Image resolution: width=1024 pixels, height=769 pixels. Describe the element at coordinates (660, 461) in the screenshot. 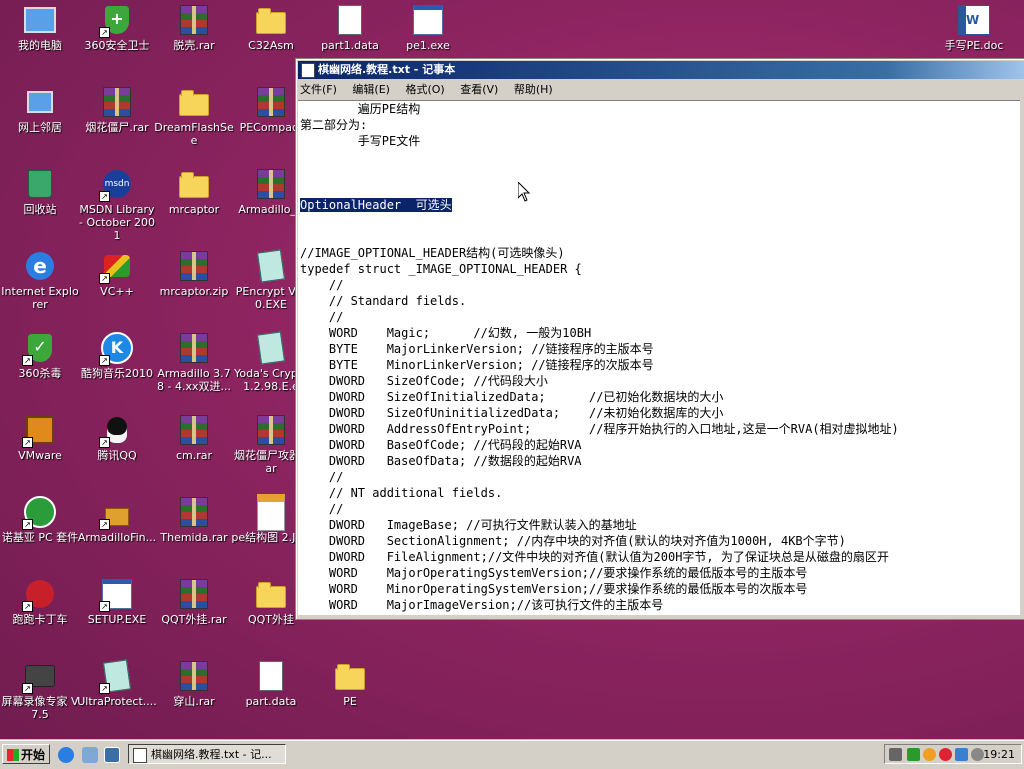

I see `text-line: DWORD BaseOfData; //数据段的起始RVA` at that location.